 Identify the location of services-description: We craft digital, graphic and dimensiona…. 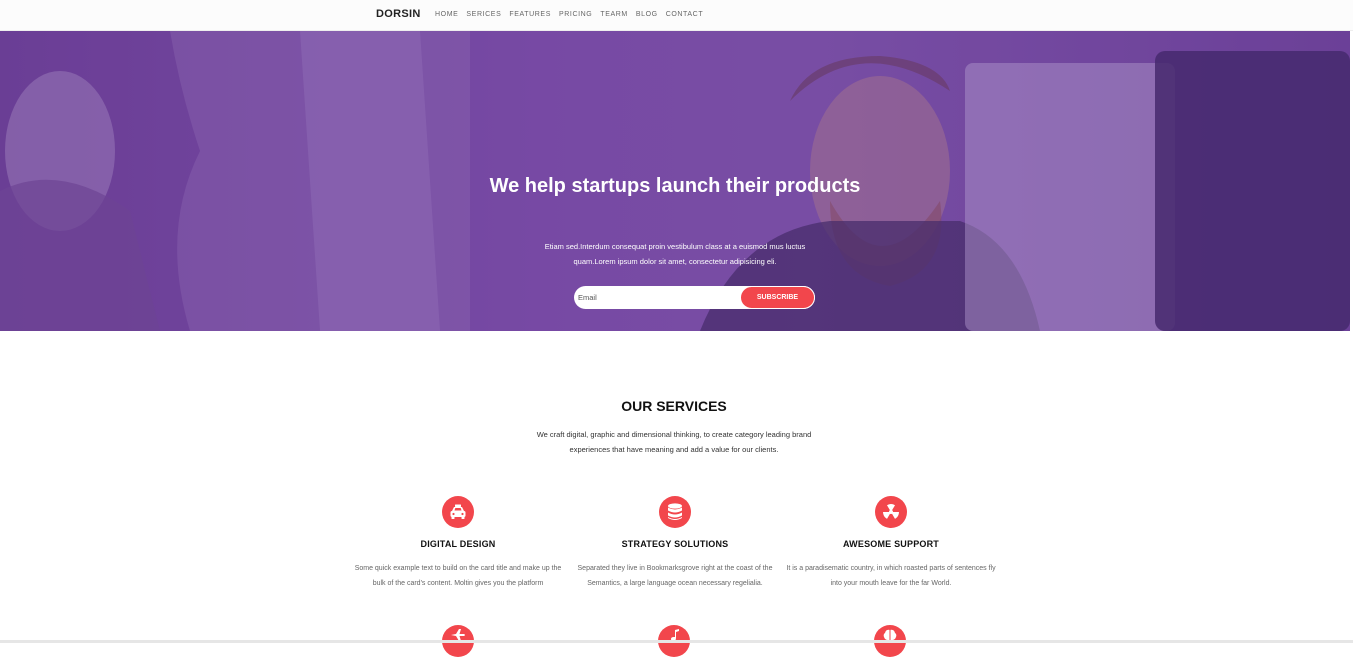
(674, 442).